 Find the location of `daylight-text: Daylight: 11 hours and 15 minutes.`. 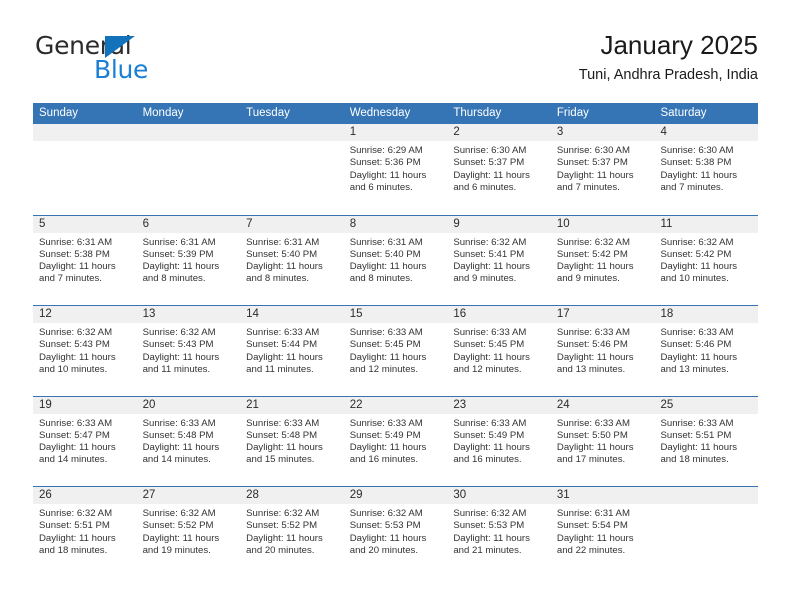

daylight-text: Daylight: 11 hours and 15 minutes. is located at coordinates (284, 454).